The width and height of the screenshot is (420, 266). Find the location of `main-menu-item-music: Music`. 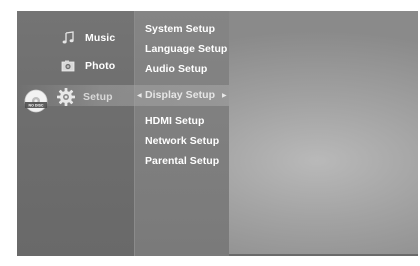

main-menu-item-music: Music is located at coordinates (95, 38).